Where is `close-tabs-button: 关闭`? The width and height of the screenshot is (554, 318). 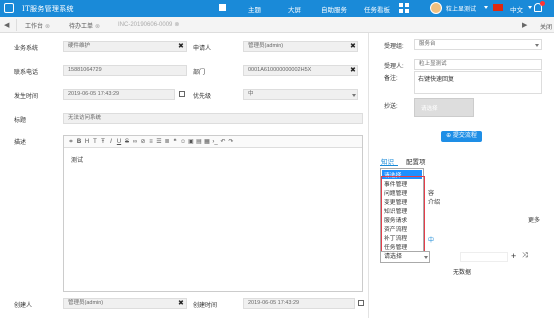
close-tabs-button: 关闭 is located at coordinates (546, 26).